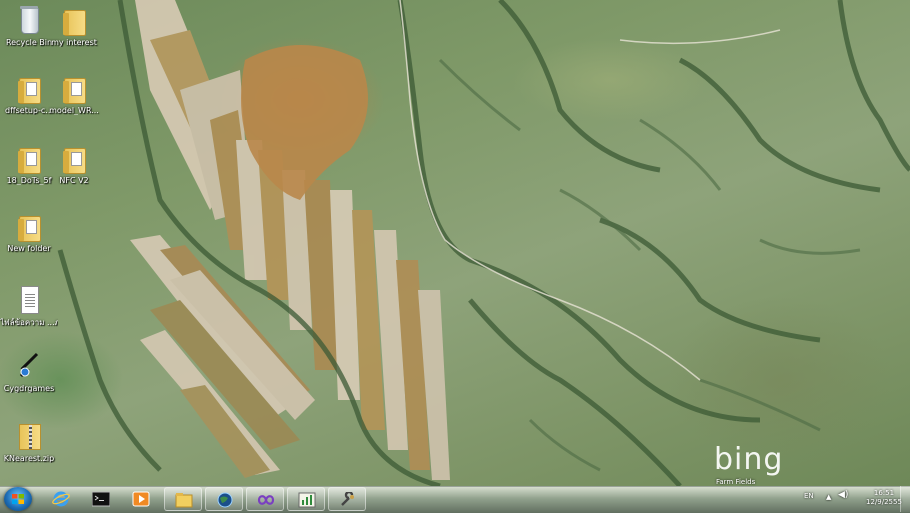 Image resolution: width=910 pixels, height=519 pixels. I want to click on desktop-icon-label: KNearest.zip, so click(29, 458).